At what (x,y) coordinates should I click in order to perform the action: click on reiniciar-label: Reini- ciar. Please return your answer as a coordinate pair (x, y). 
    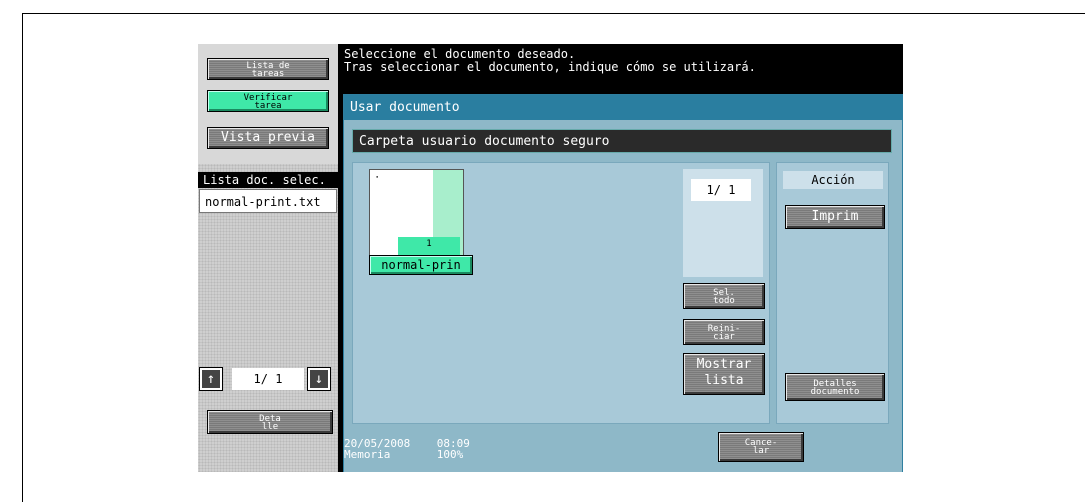
    Looking at the image, I should click on (724, 333).